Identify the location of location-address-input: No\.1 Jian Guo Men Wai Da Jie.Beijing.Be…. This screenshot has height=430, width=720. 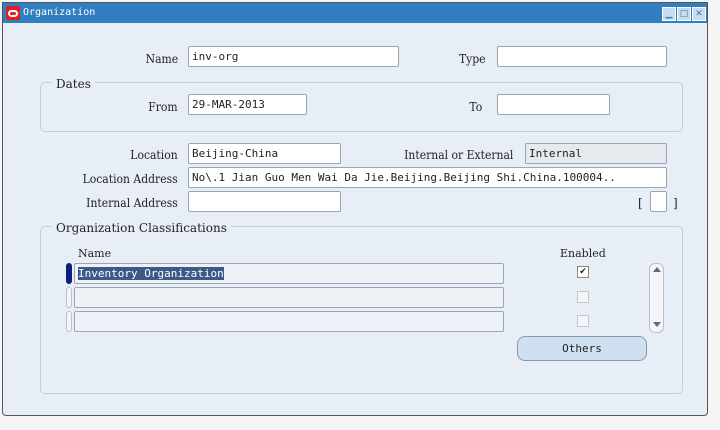
(427, 177).